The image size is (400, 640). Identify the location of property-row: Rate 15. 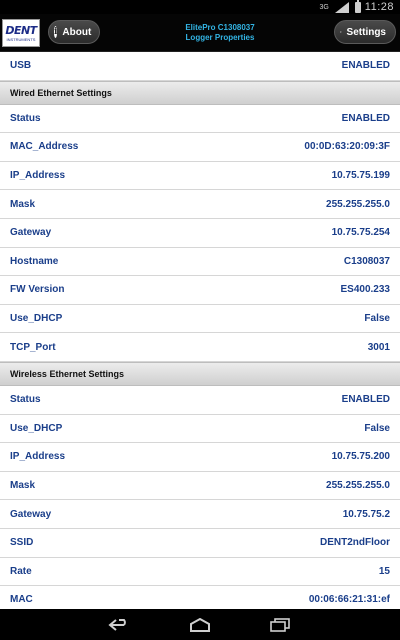
(200, 572).